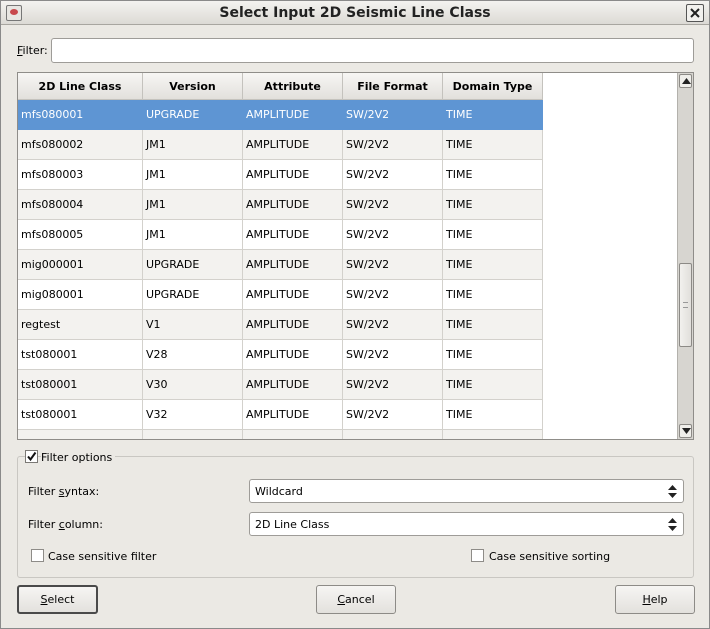 The height and width of the screenshot is (629, 710). I want to click on updown-arrows-icon, so click(672, 491).